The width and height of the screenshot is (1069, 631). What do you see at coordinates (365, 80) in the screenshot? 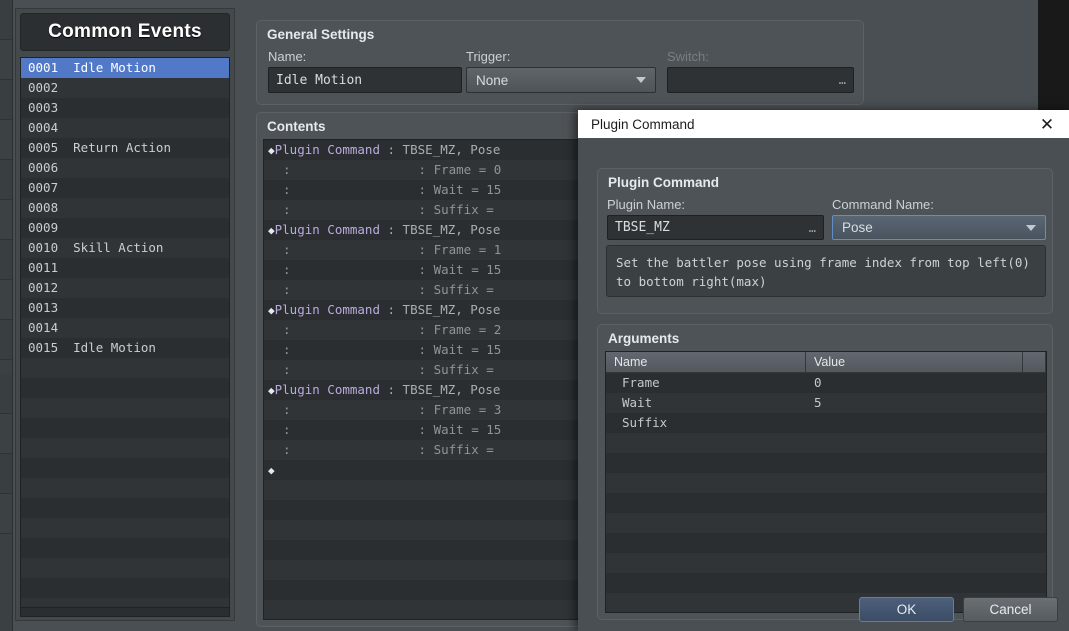
I see `name-input: Idle Motion` at bounding box center [365, 80].